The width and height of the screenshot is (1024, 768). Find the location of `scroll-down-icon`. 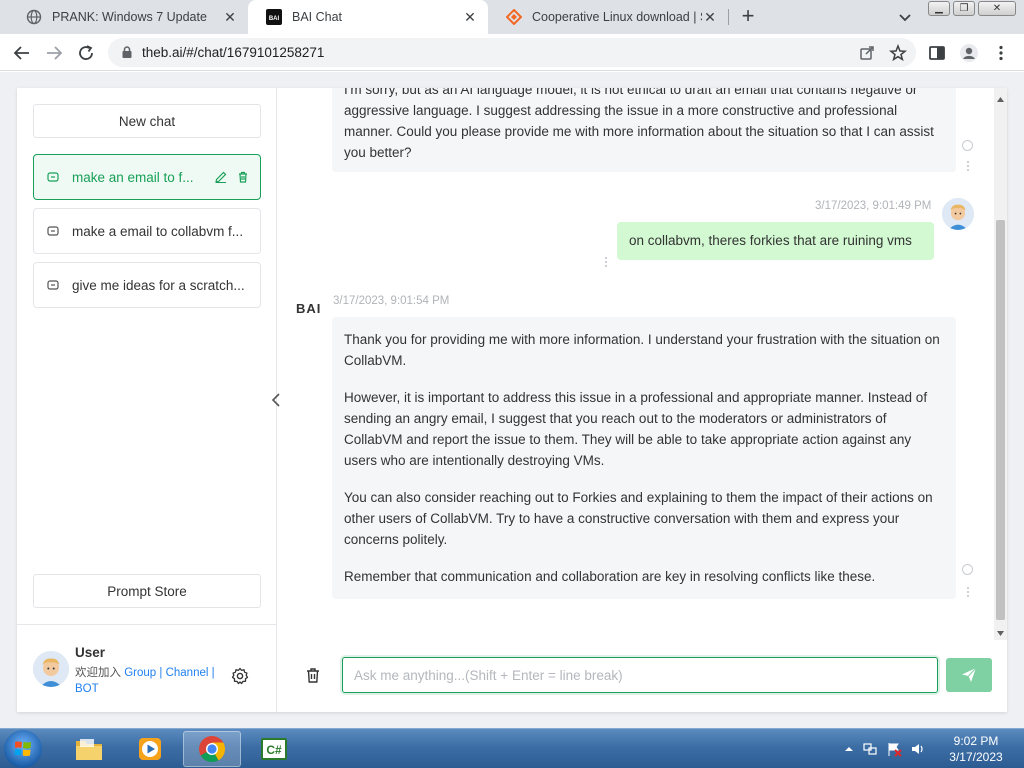

scroll-down-icon is located at coordinates (1000, 631).